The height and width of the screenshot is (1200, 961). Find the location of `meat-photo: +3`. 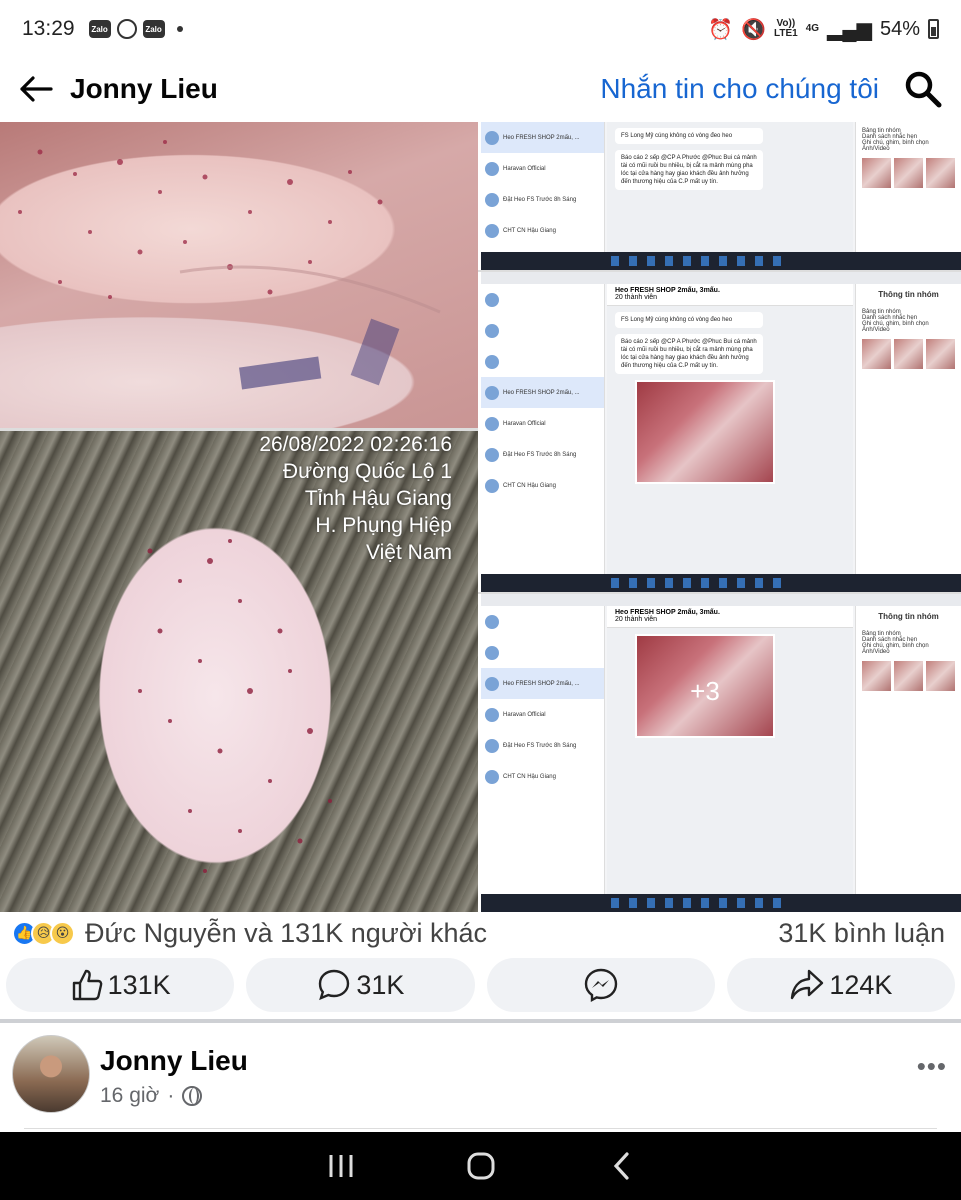

meat-photo: +3 is located at coordinates (705, 686).